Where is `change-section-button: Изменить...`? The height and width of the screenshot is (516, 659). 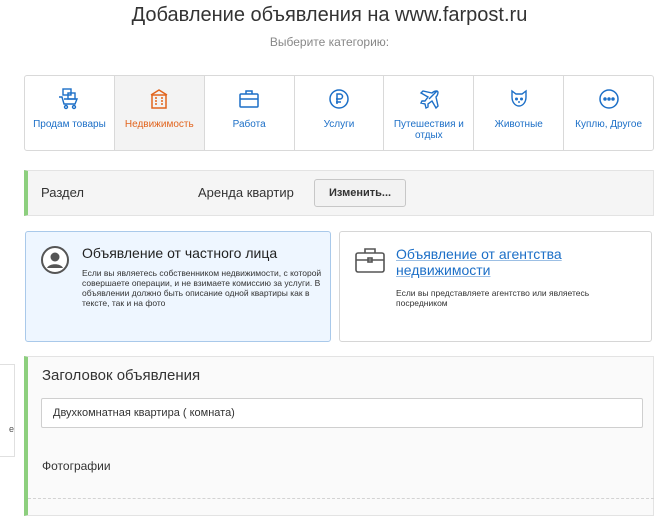 change-section-button: Изменить... is located at coordinates (360, 193).